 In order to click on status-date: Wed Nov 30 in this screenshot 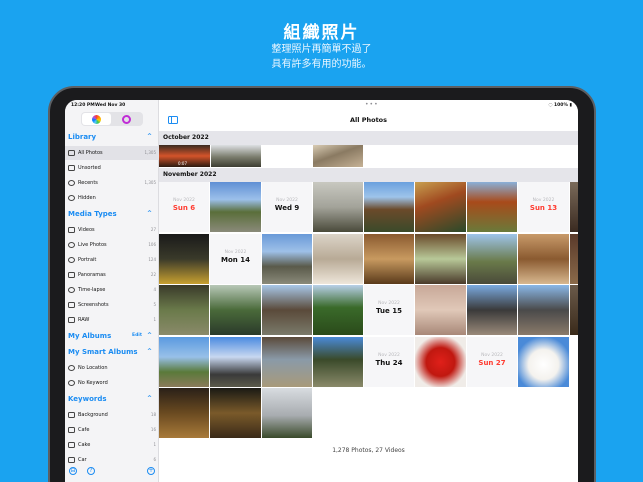, I will do `click(110, 105)`.